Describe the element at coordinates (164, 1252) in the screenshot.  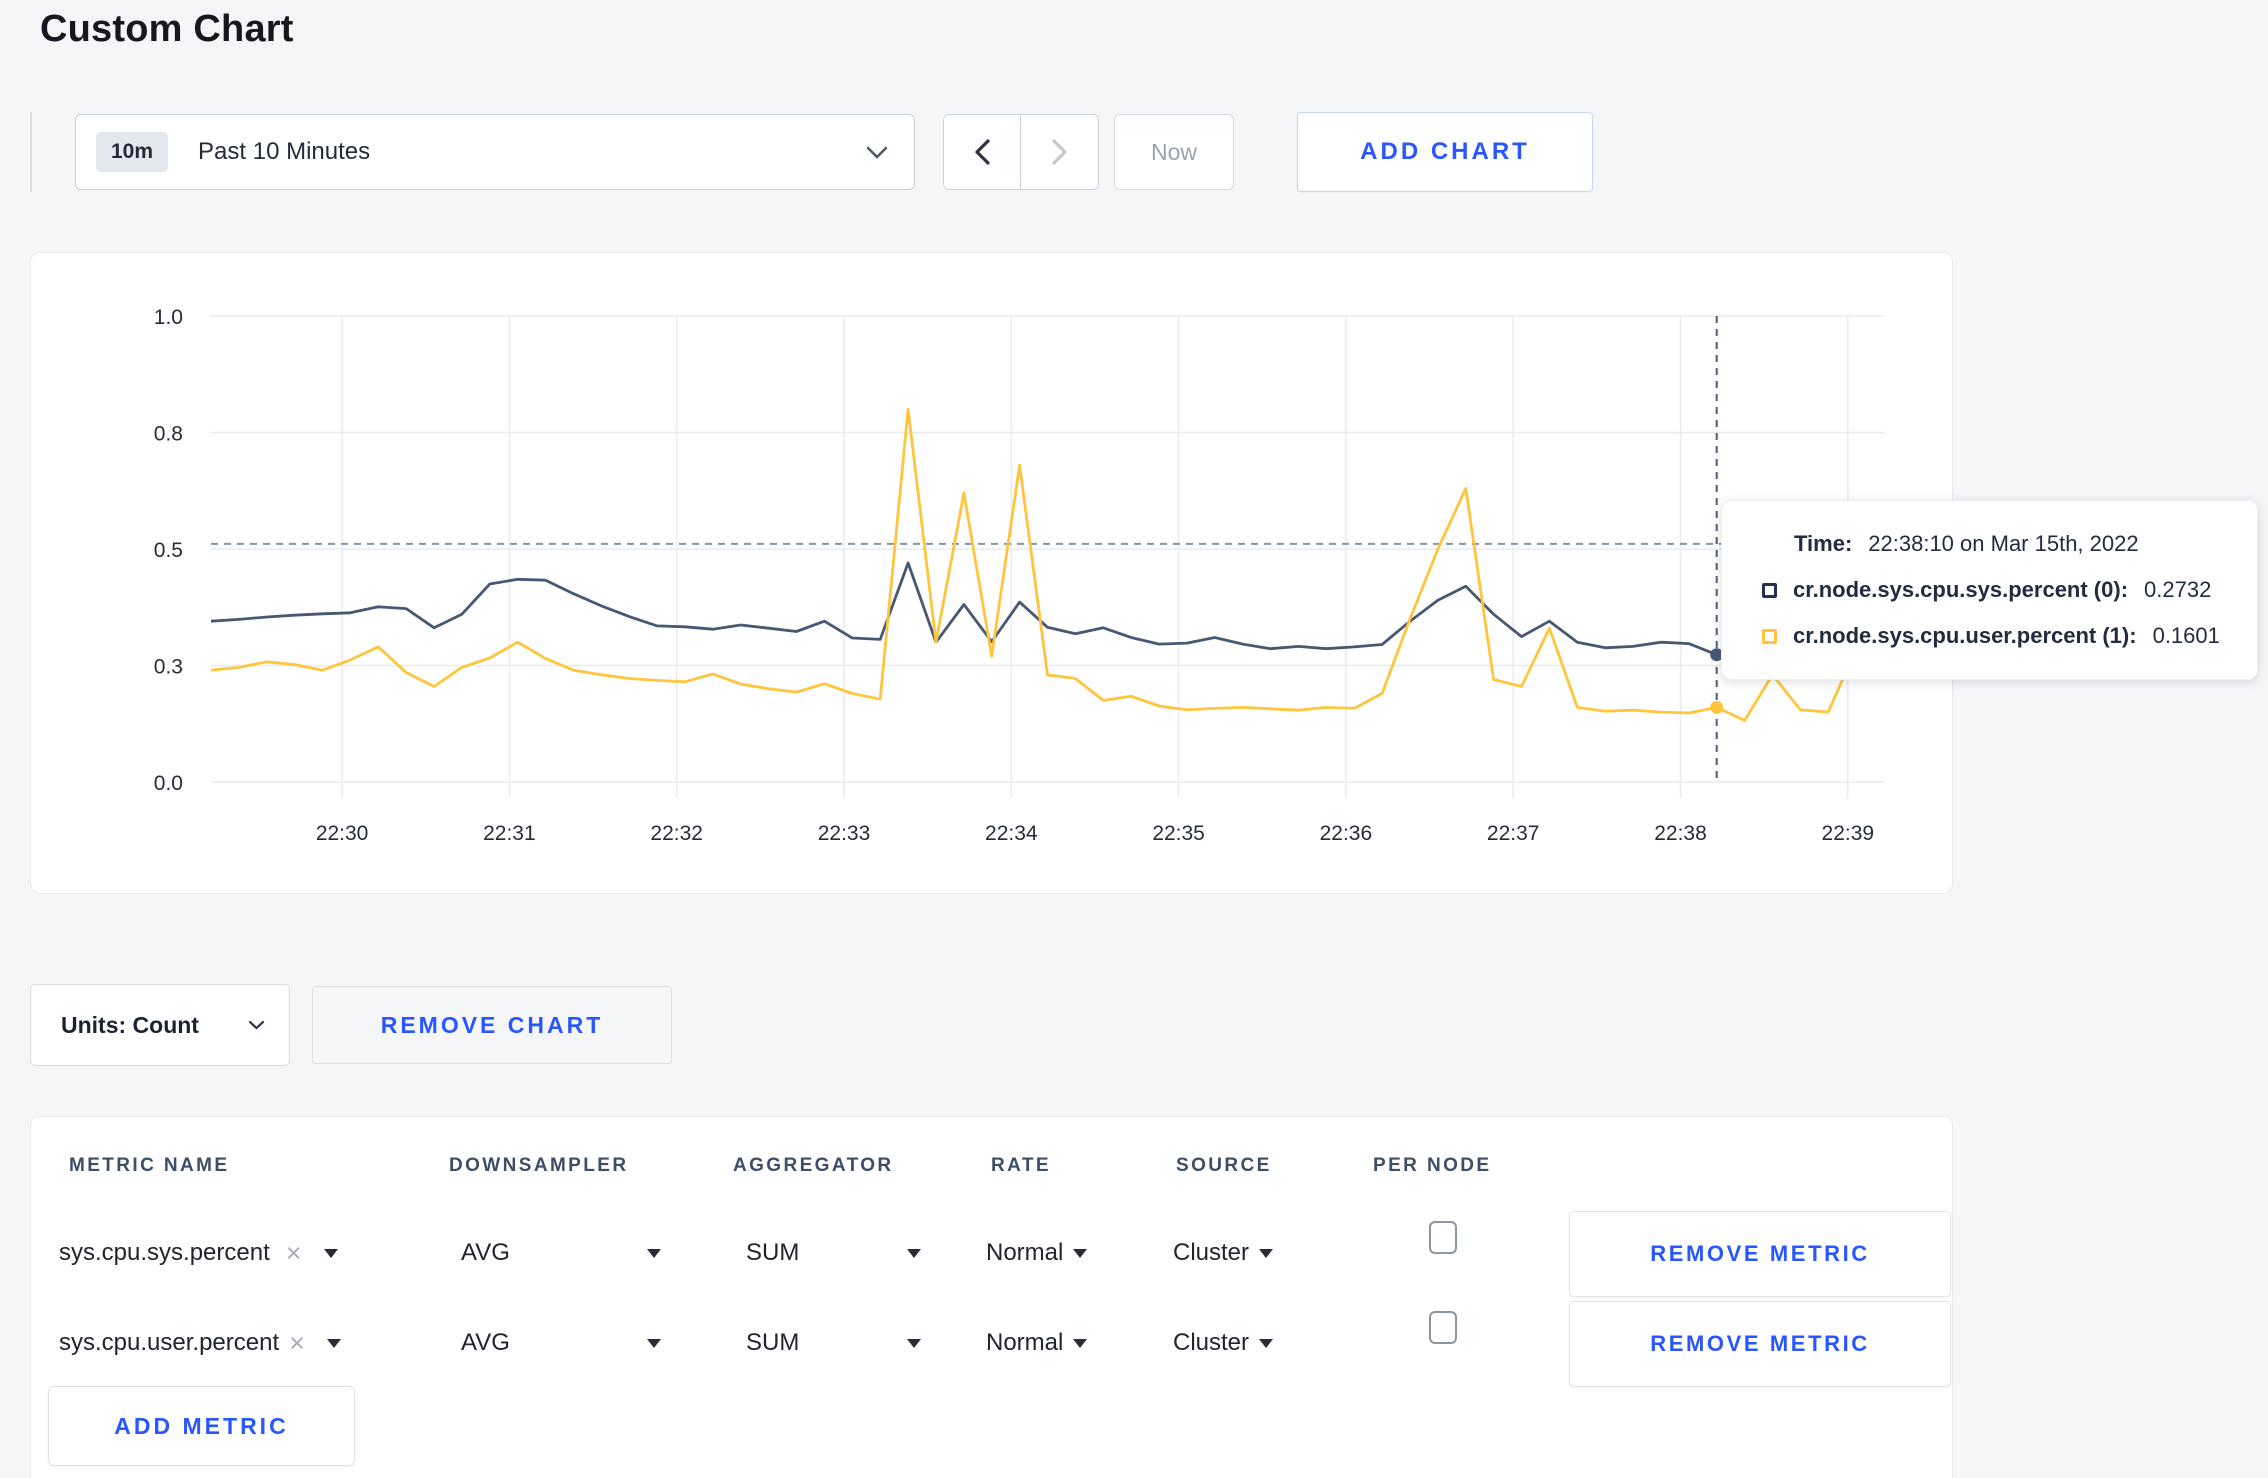
I see `metric-name-value: sys.cpu.sys.percent` at that location.